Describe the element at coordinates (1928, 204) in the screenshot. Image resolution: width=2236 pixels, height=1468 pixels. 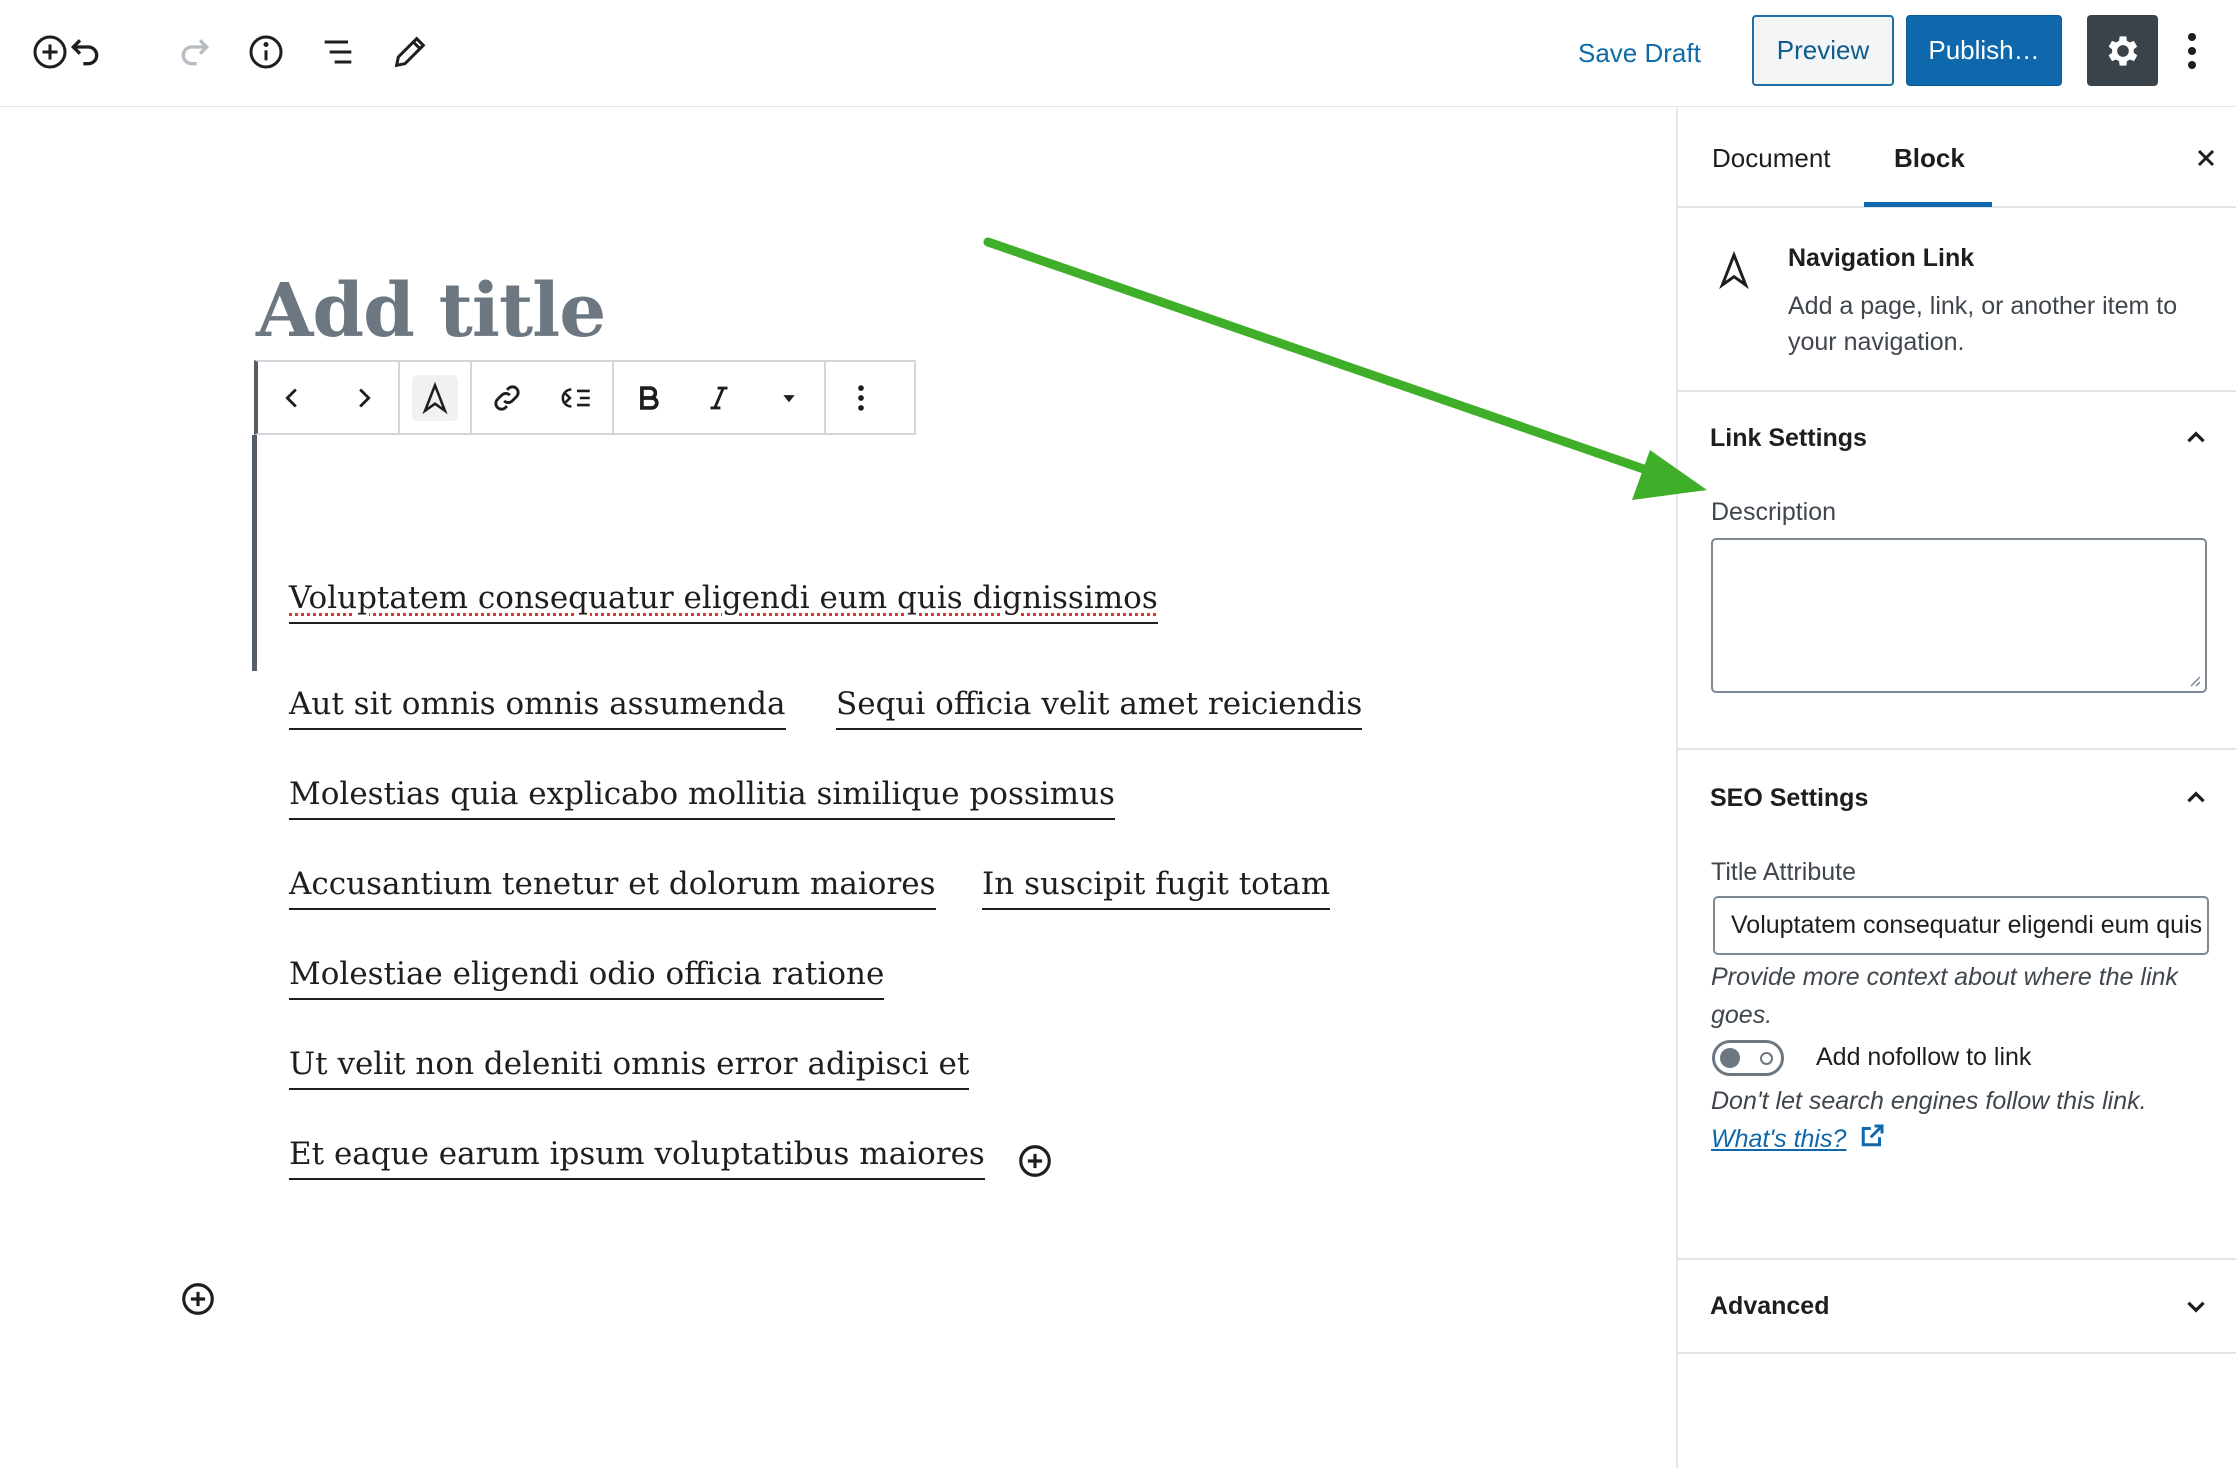
I see `active-tab-indicator` at that location.